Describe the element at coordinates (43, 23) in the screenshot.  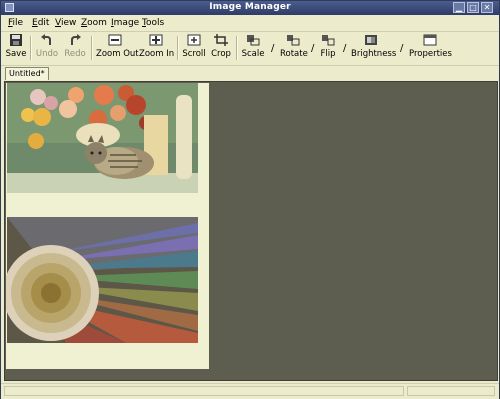
I see `menu-edit-label: dit` at that location.